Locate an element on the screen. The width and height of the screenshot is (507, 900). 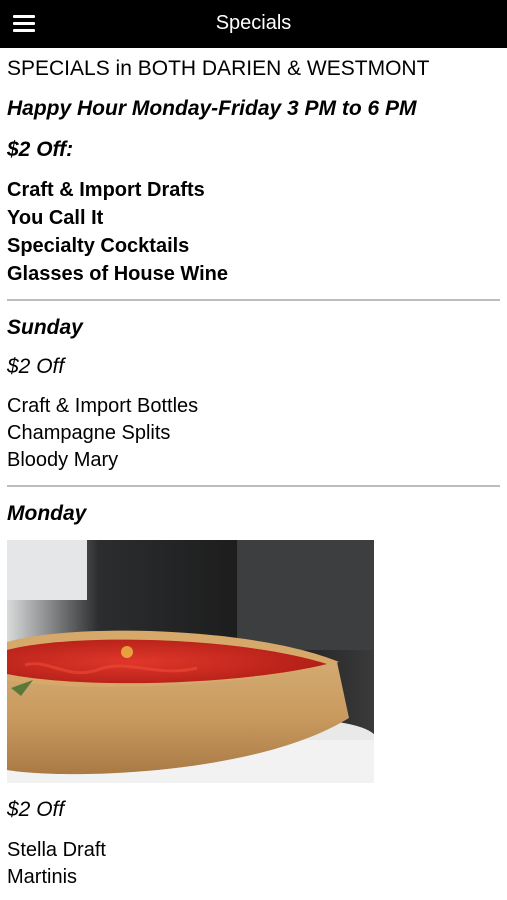
list-item: Bloody Mary is located at coordinates (63, 460).